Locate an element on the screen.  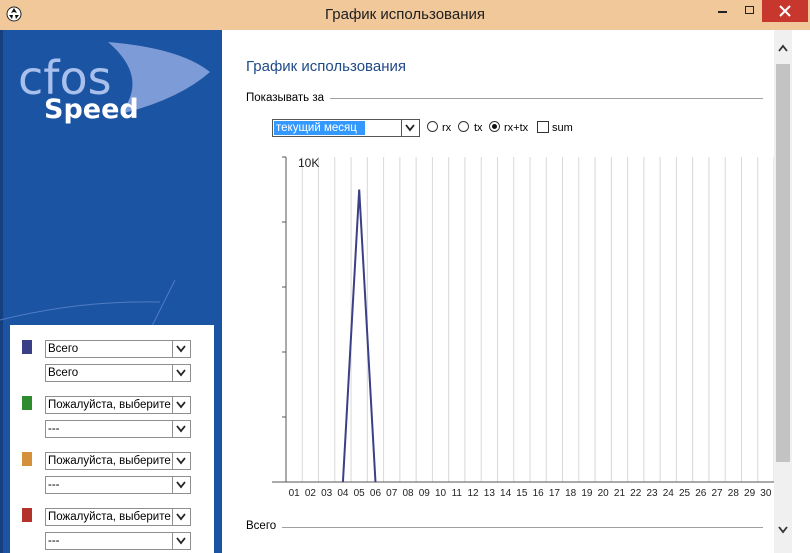
x-tick-label: 10 is located at coordinates (441, 493).